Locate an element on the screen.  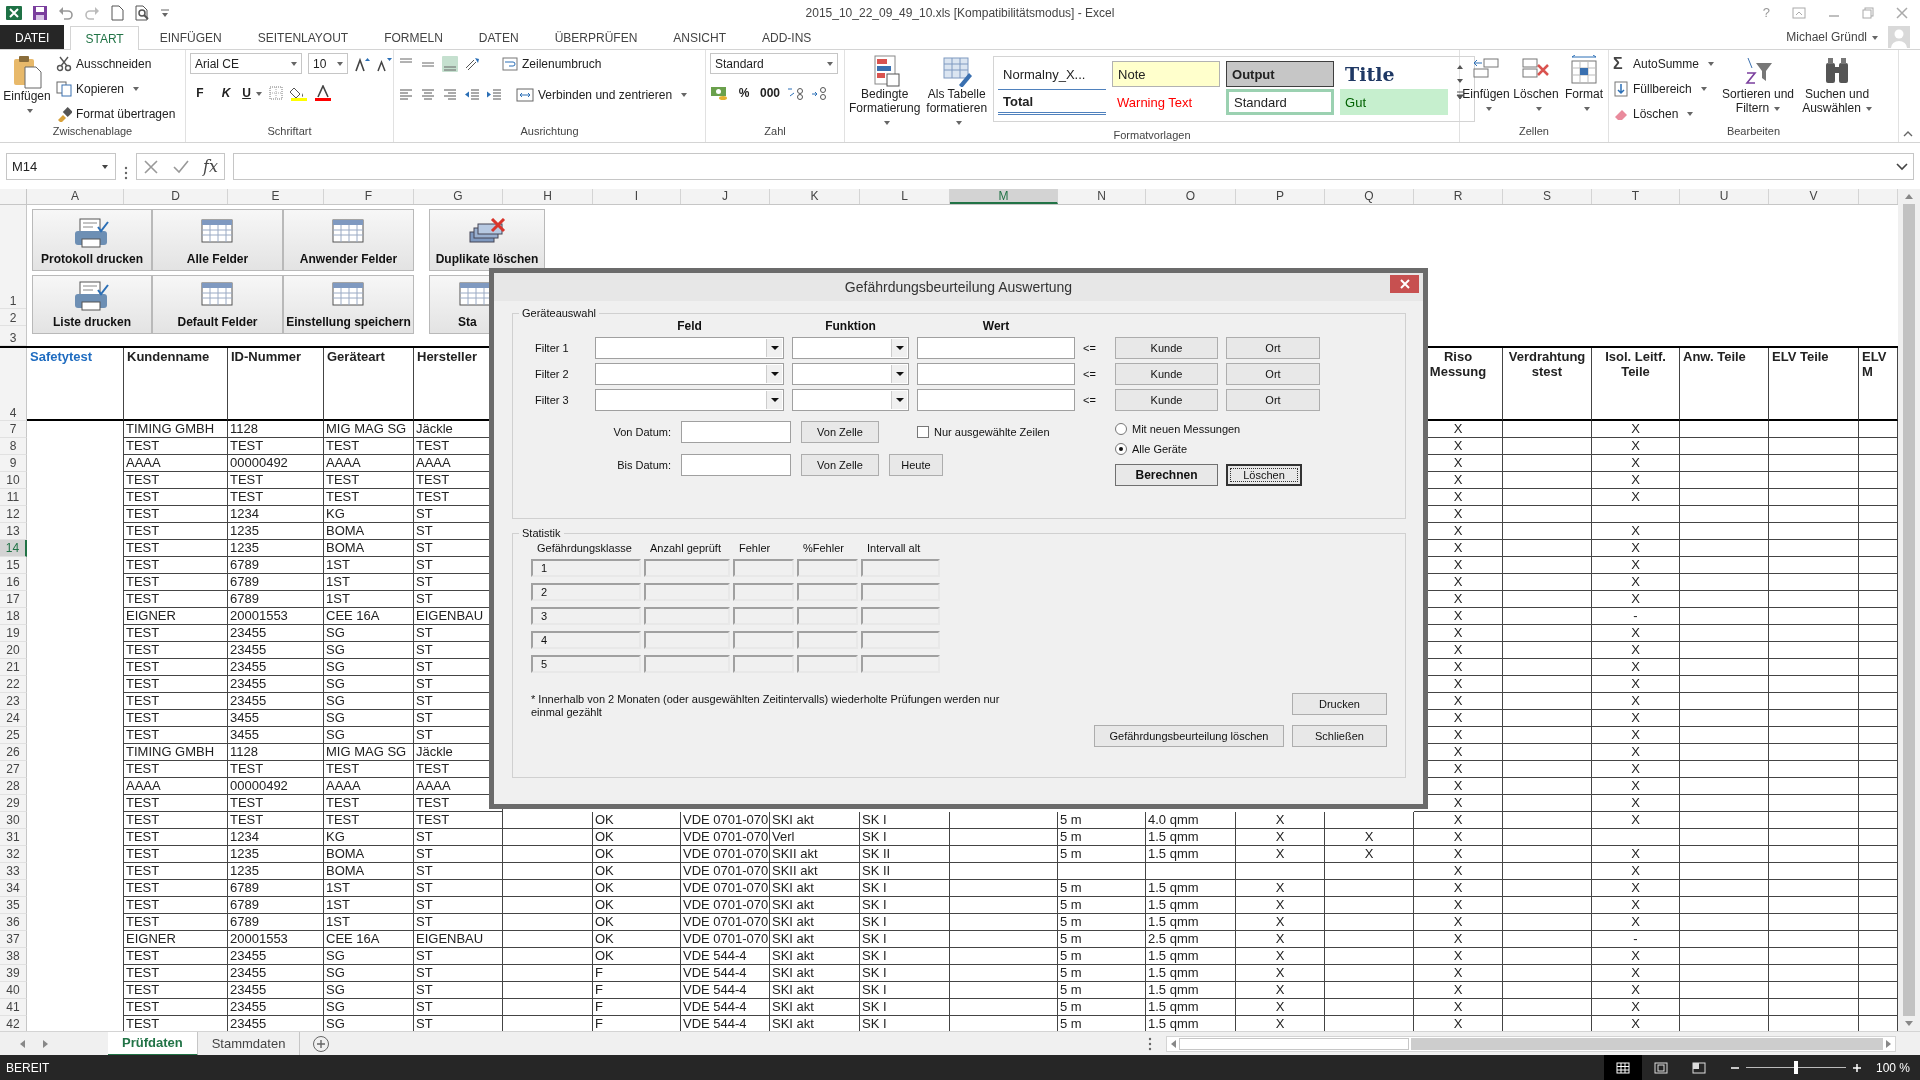
row-header: 30 is located at coordinates (13, 820).